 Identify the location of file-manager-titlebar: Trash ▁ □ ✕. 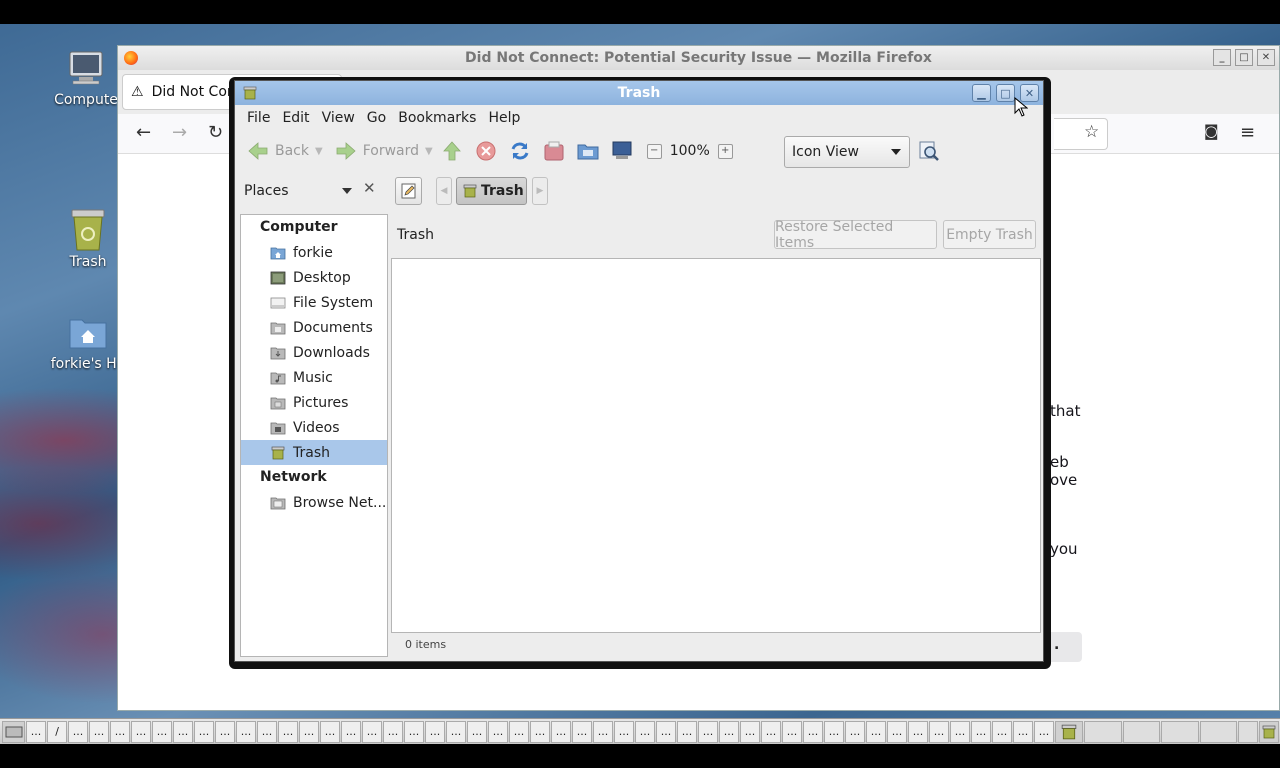
(639, 93).